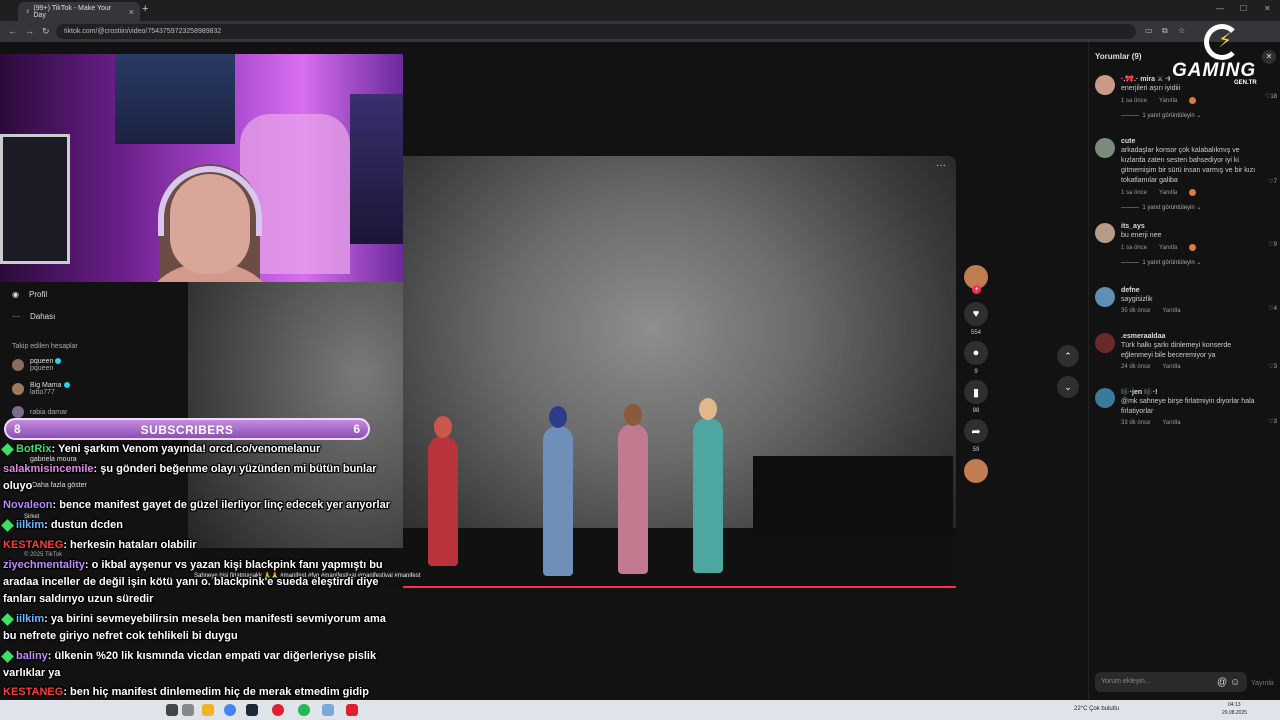 Image resolution: width=1280 pixels, height=720 pixels. Describe the element at coordinates (79, 11) in the screenshot. I see `browser-tab: ♪ (99+) TikTok - Make Your Day ×` at that location.